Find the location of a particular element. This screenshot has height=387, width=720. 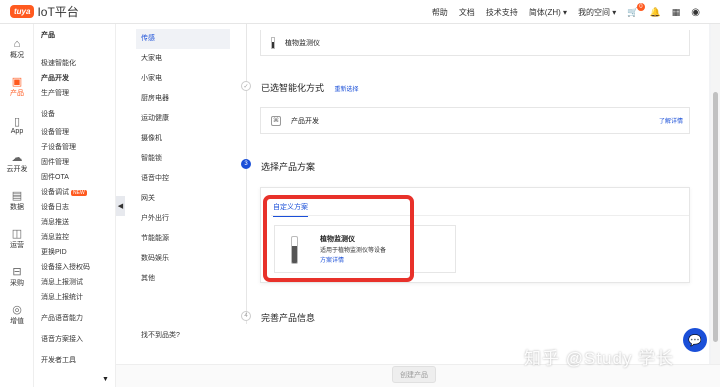

category-item: 厨房电器 is located at coordinates (183, 99).